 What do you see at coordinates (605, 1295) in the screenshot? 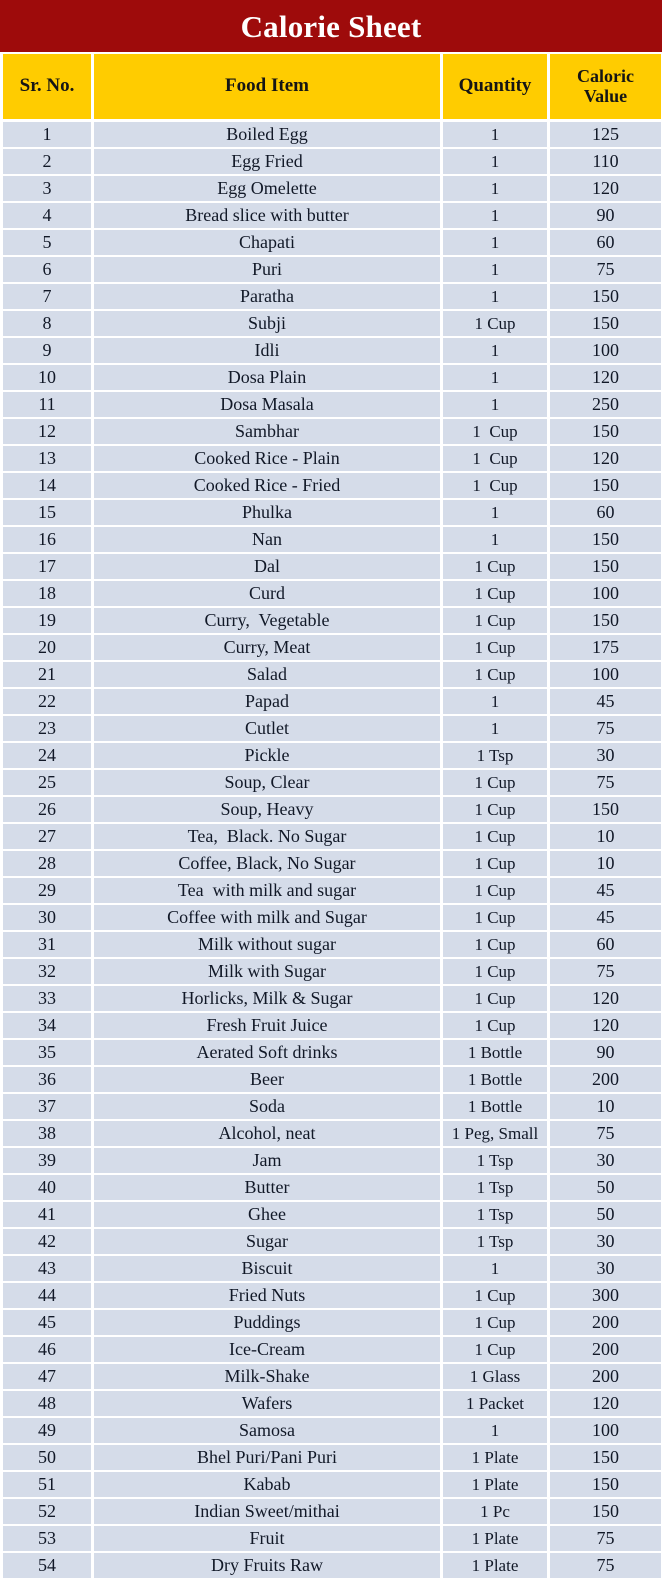
I see `cell-caloric-value: 300` at bounding box center [605, 1295].